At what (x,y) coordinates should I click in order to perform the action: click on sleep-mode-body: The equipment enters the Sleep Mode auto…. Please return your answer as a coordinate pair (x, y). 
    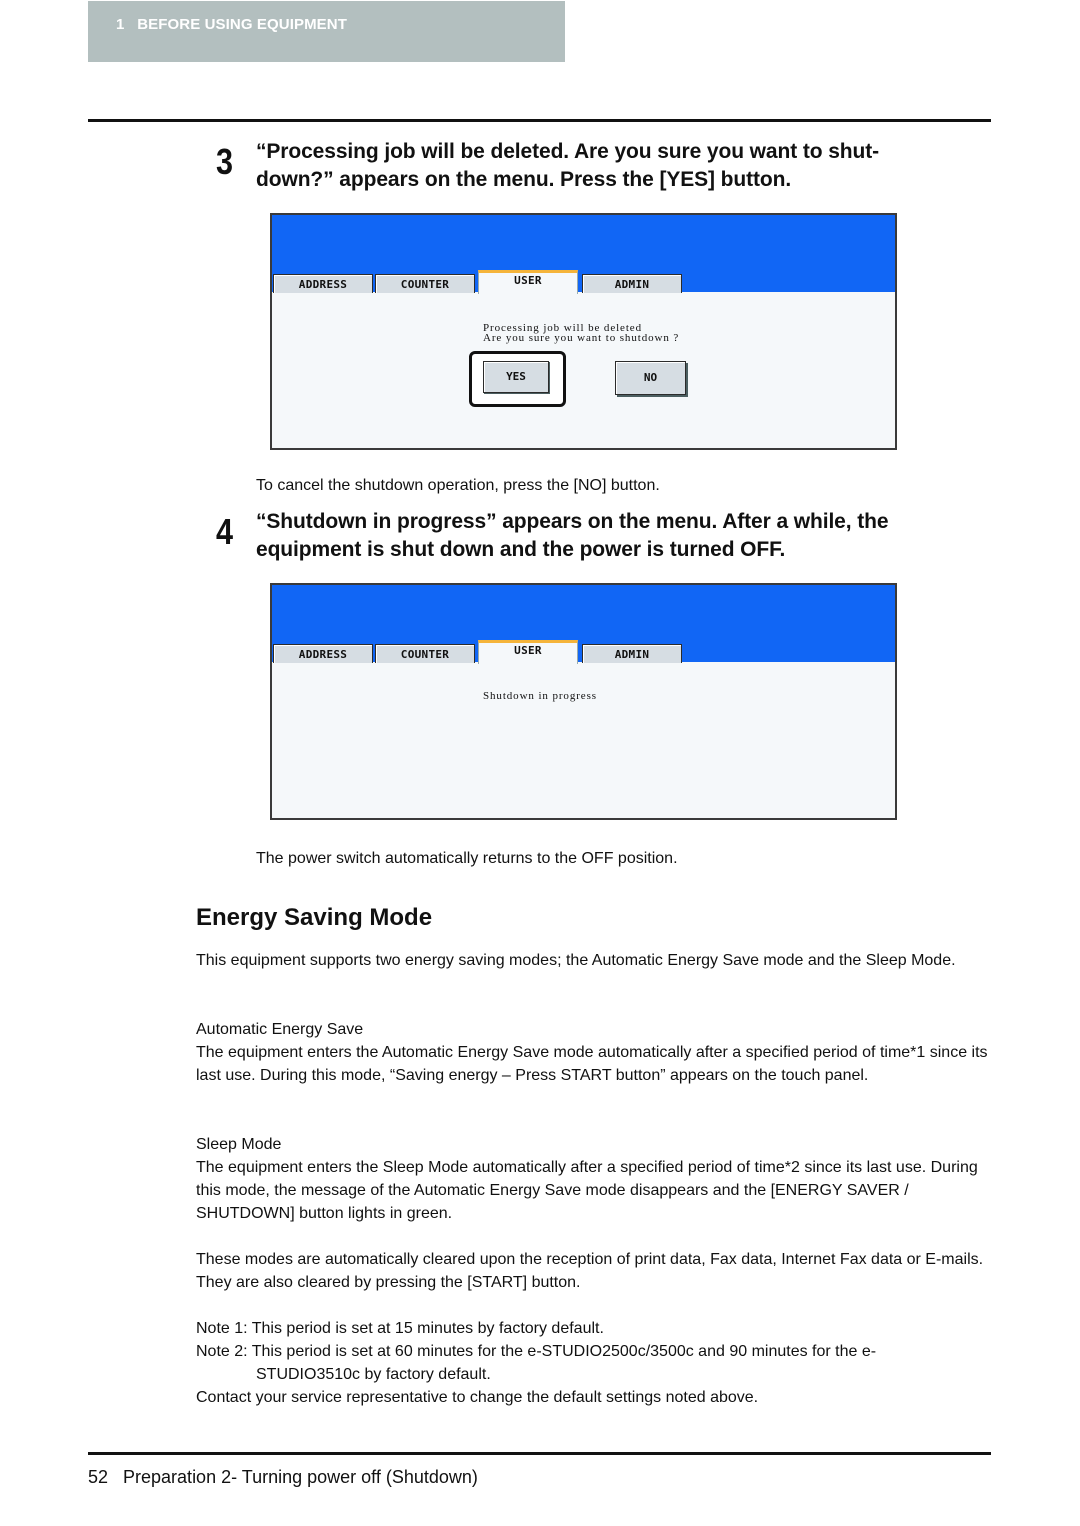
    Looking at the image, I should click on (587, 1190).